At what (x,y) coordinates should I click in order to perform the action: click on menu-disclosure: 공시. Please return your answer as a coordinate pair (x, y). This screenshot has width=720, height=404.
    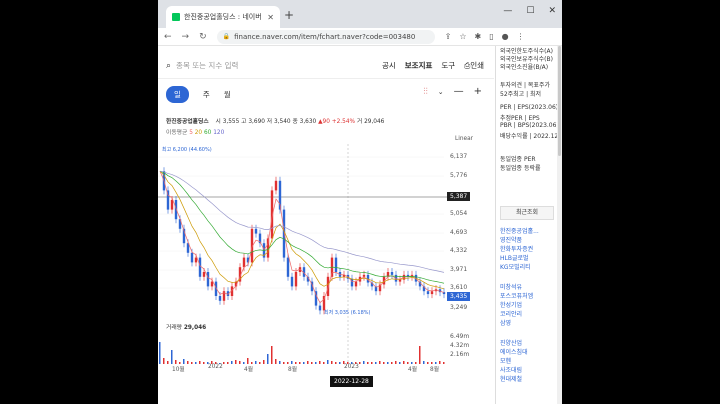
    Looking at the image, I should click on (389, 65).